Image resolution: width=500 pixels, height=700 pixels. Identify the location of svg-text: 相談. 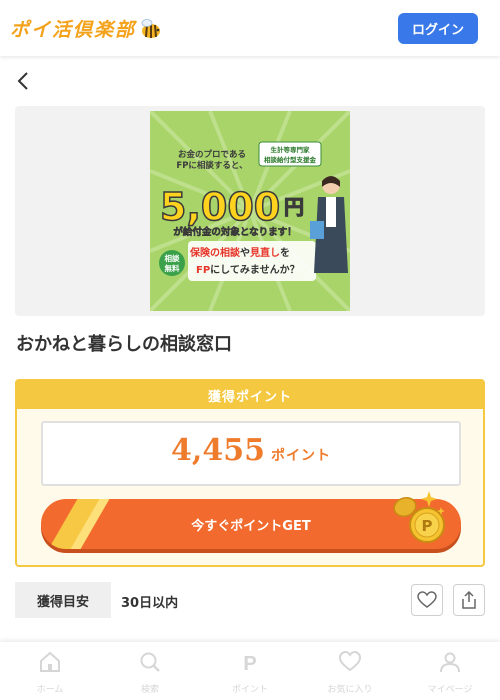
(172, 258).